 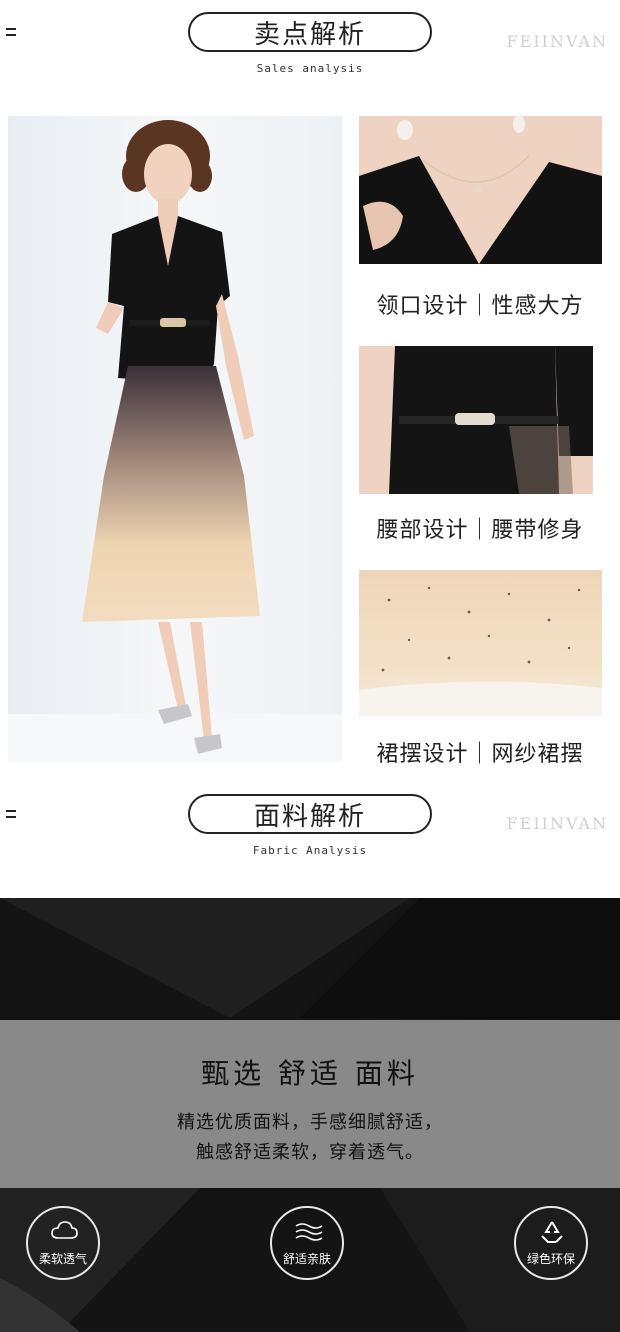 What do you see at coordinates (306, 1259) in the screenshot?
I see `feature-label: 舒适亲肤` at bounding box center [306, 1259].